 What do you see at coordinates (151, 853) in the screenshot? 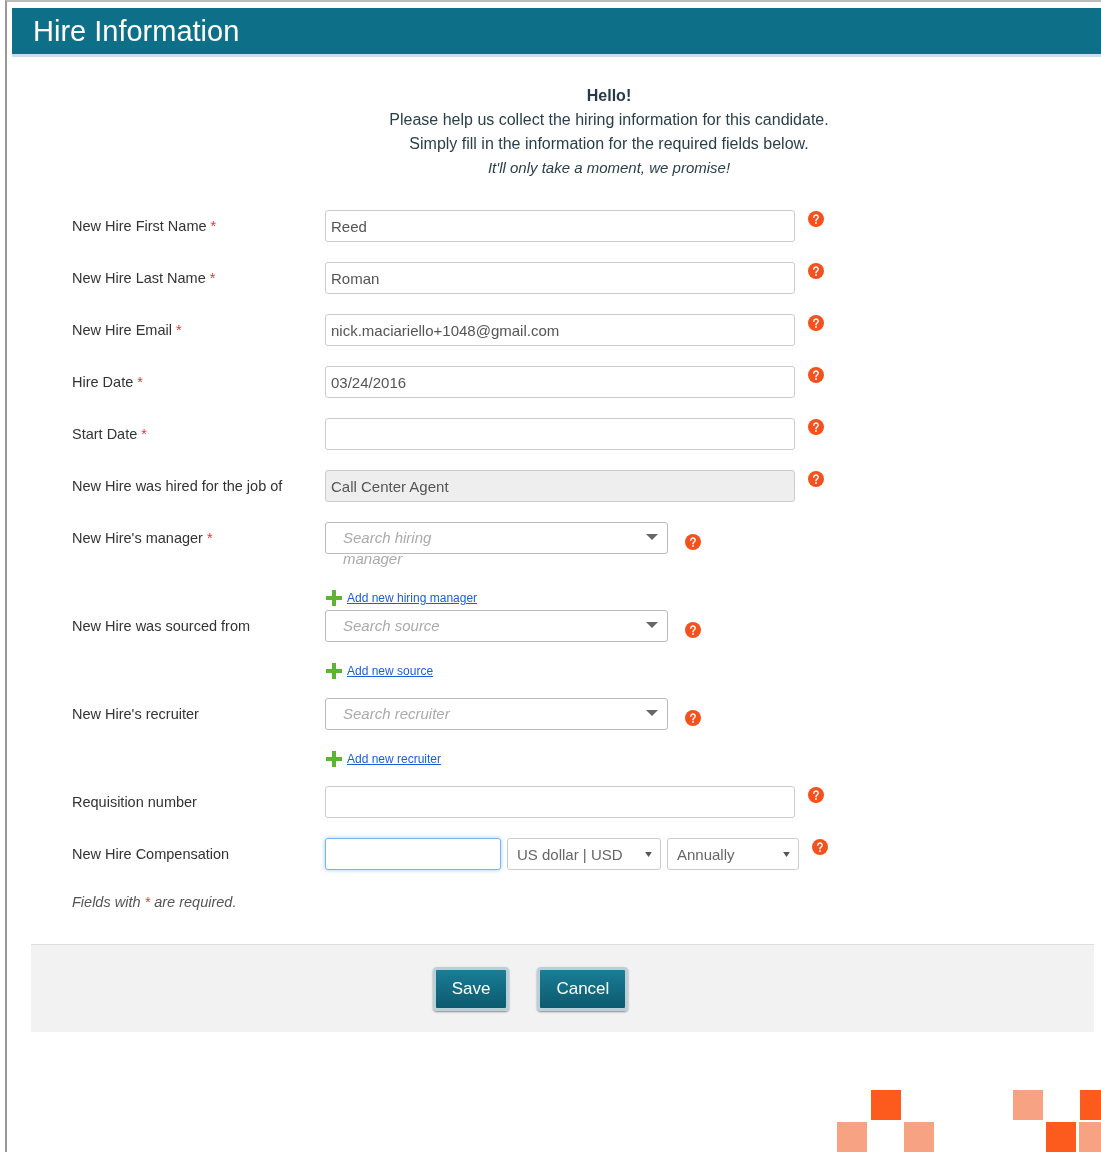
I see `field-label: New Hire Compensation` at bounding box center [151, 853].